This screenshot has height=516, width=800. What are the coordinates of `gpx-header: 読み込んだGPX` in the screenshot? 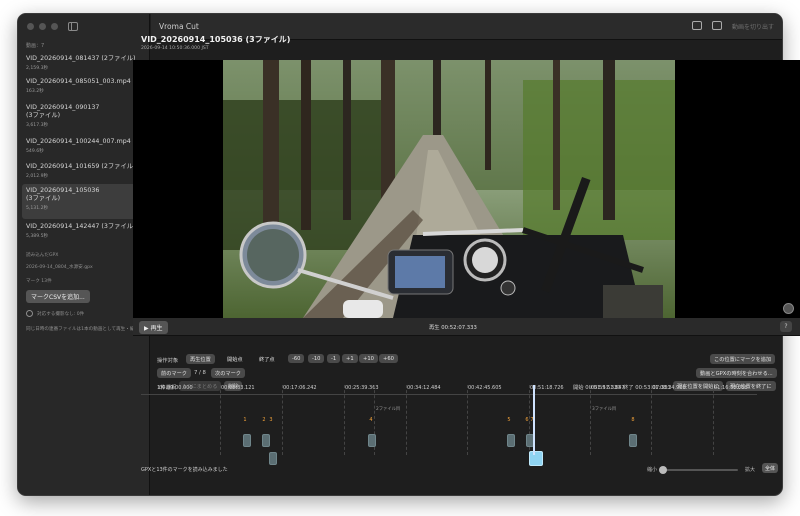 It's located at (42, 255).